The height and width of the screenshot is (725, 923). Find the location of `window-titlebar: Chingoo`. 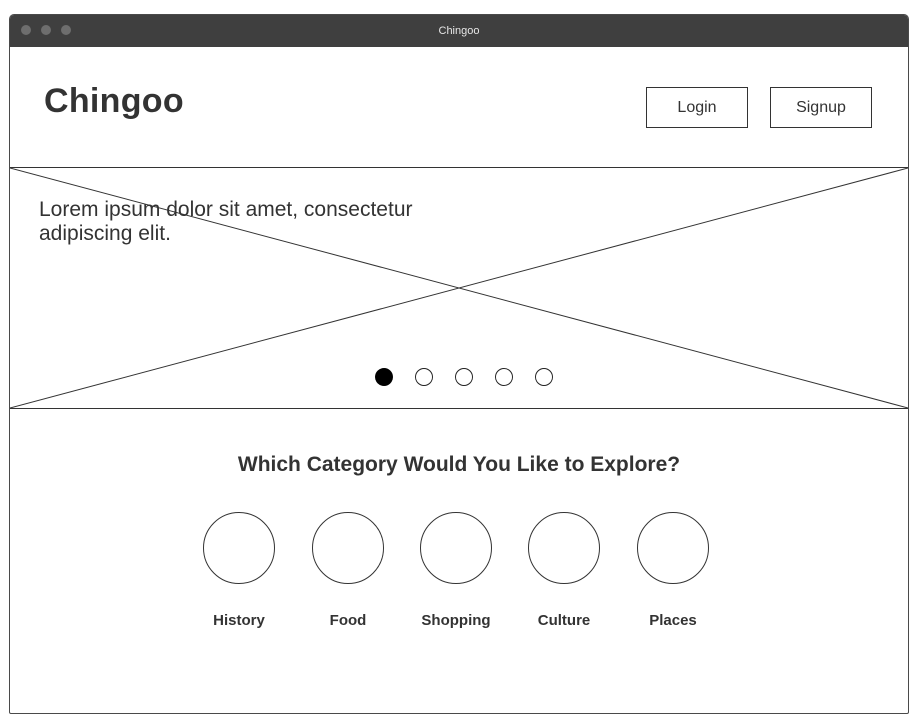

window-titlebar: Chingoo is located at coordinates (459, 31).